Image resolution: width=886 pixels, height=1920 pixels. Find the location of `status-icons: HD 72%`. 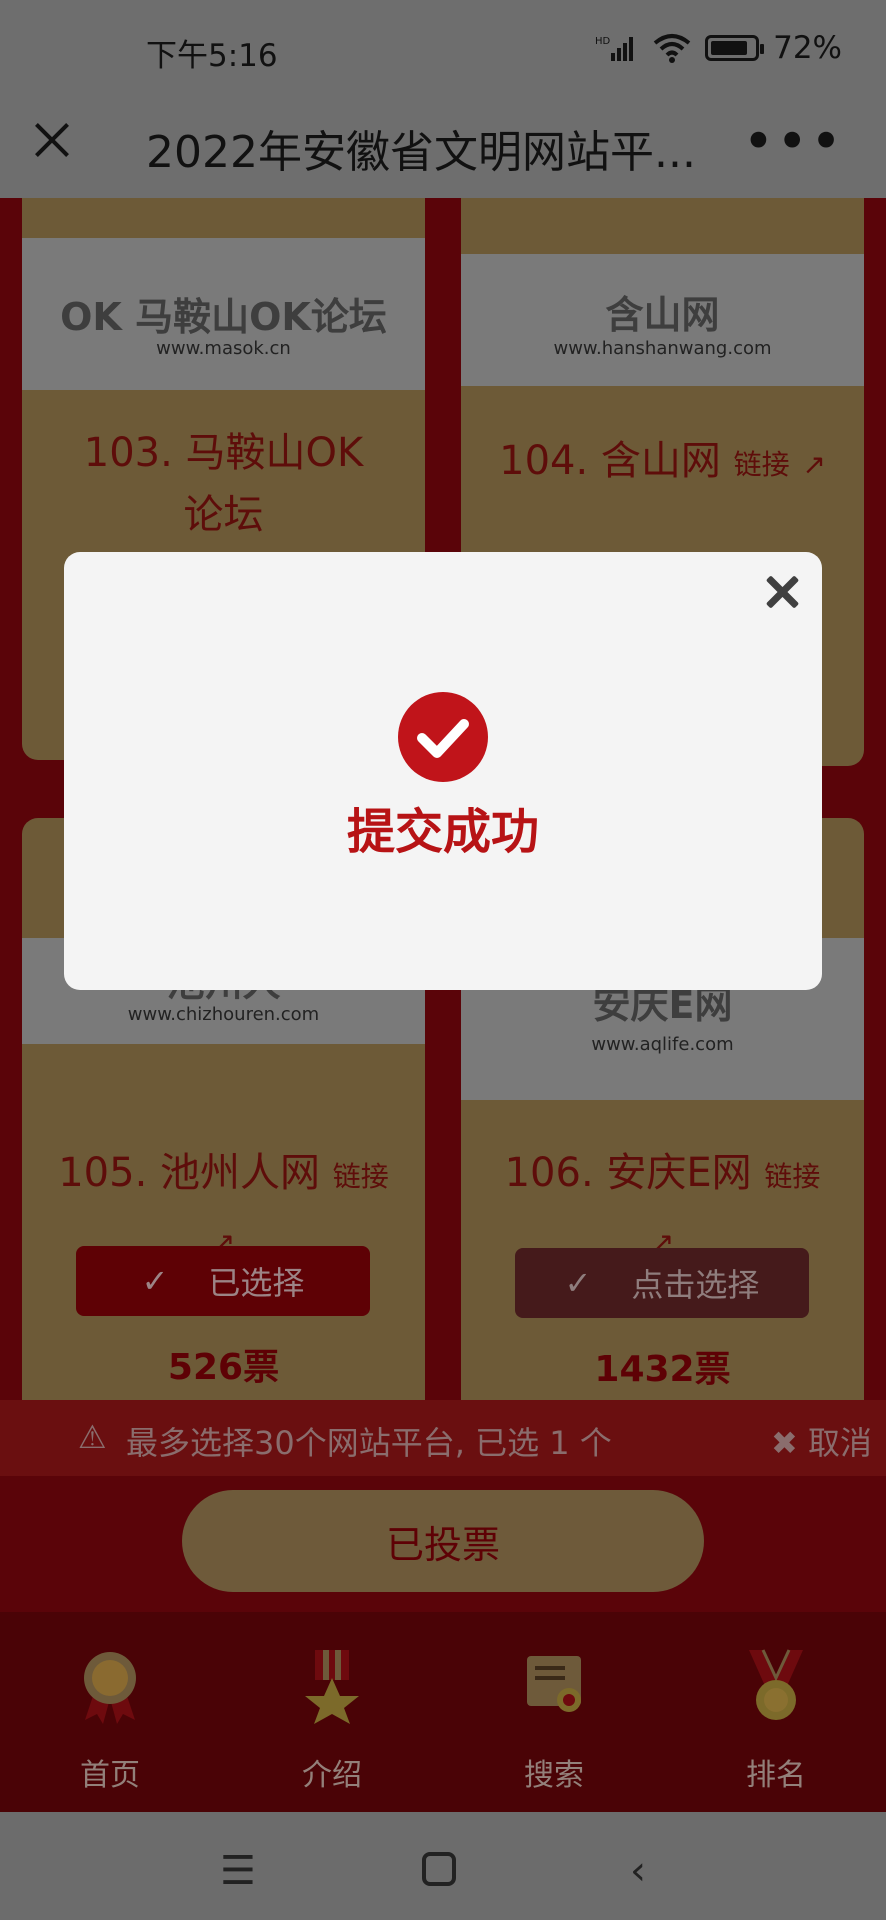

status-icons: HD 72% is located at coordinates (718, 48).